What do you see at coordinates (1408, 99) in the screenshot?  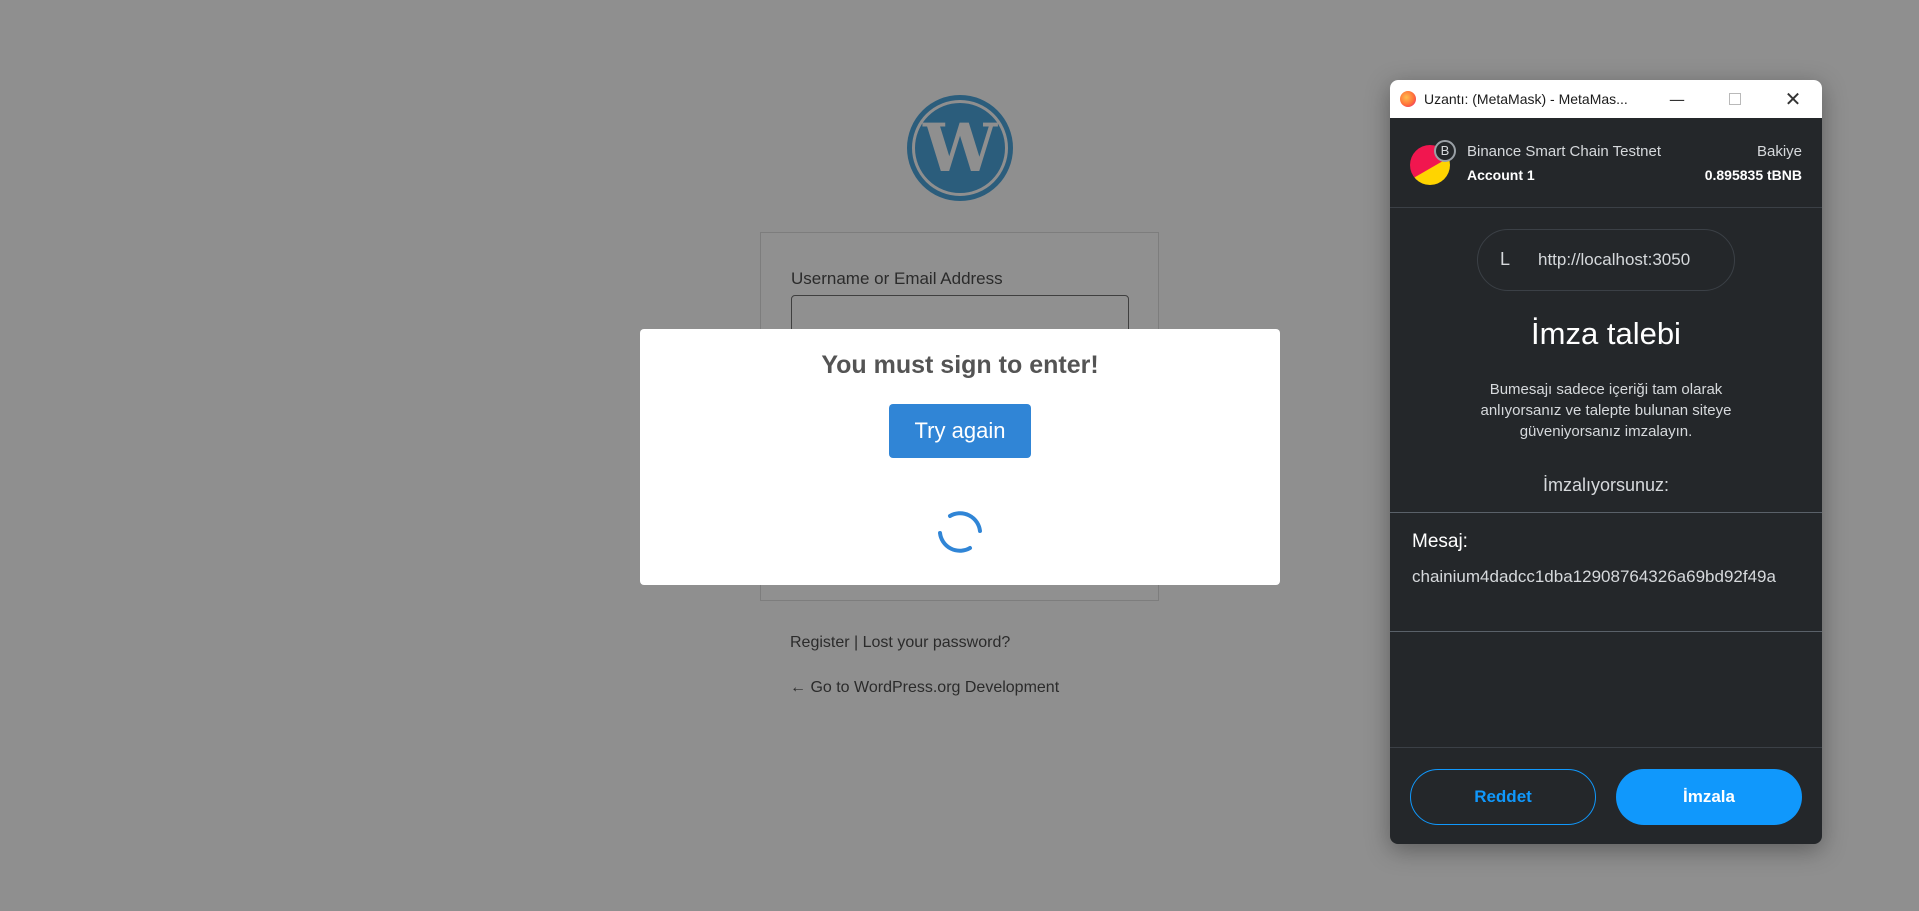 I see `firefox-icon` at bounding box center [1408, 99].